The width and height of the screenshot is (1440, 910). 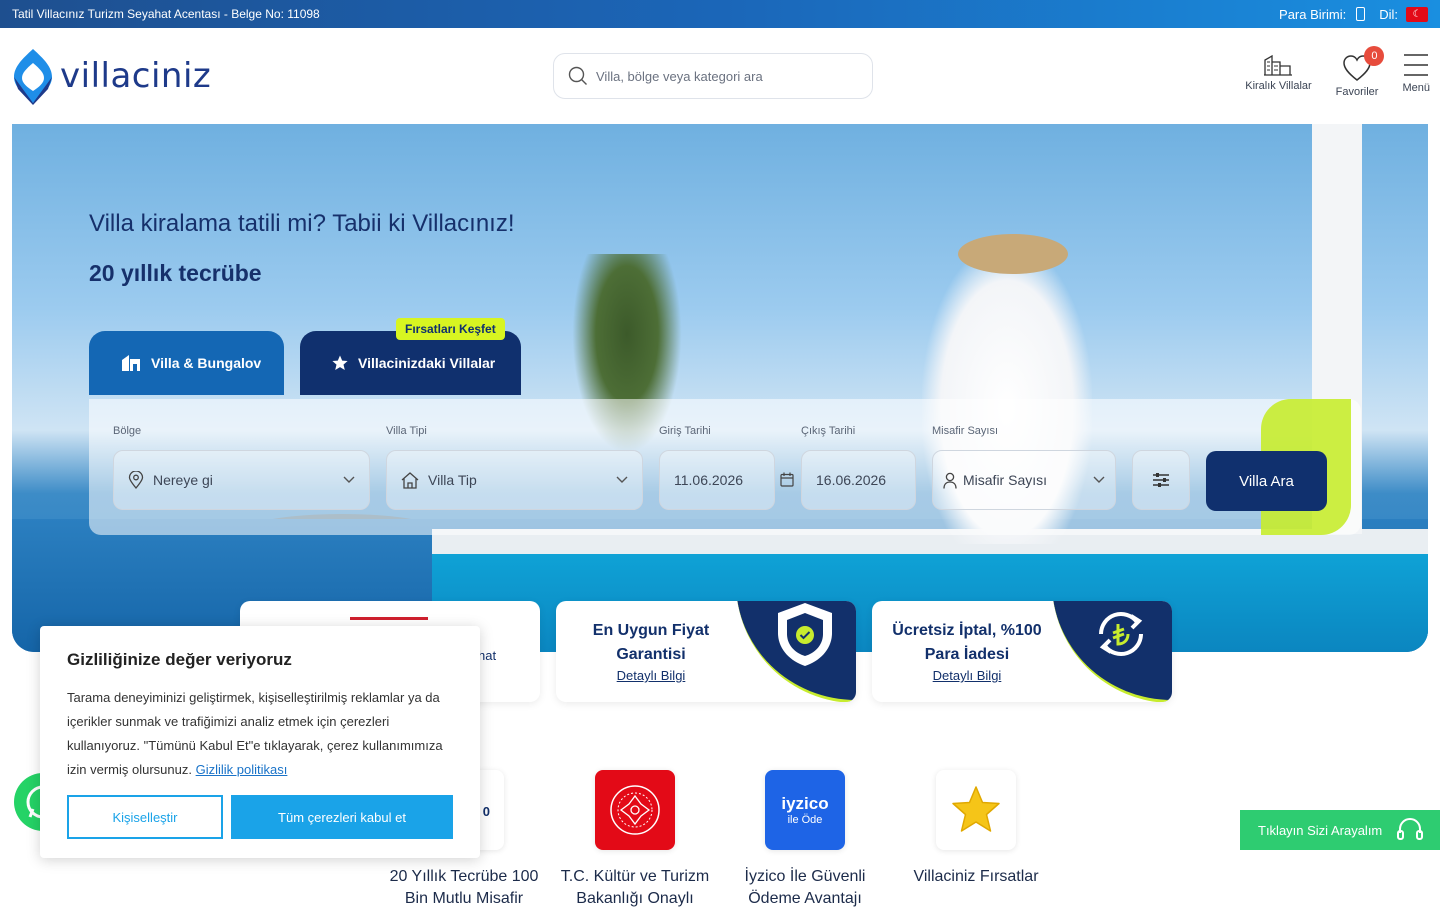 I want to click on checkin-date-input: 11.06.2026, so click(x=717, y=480).